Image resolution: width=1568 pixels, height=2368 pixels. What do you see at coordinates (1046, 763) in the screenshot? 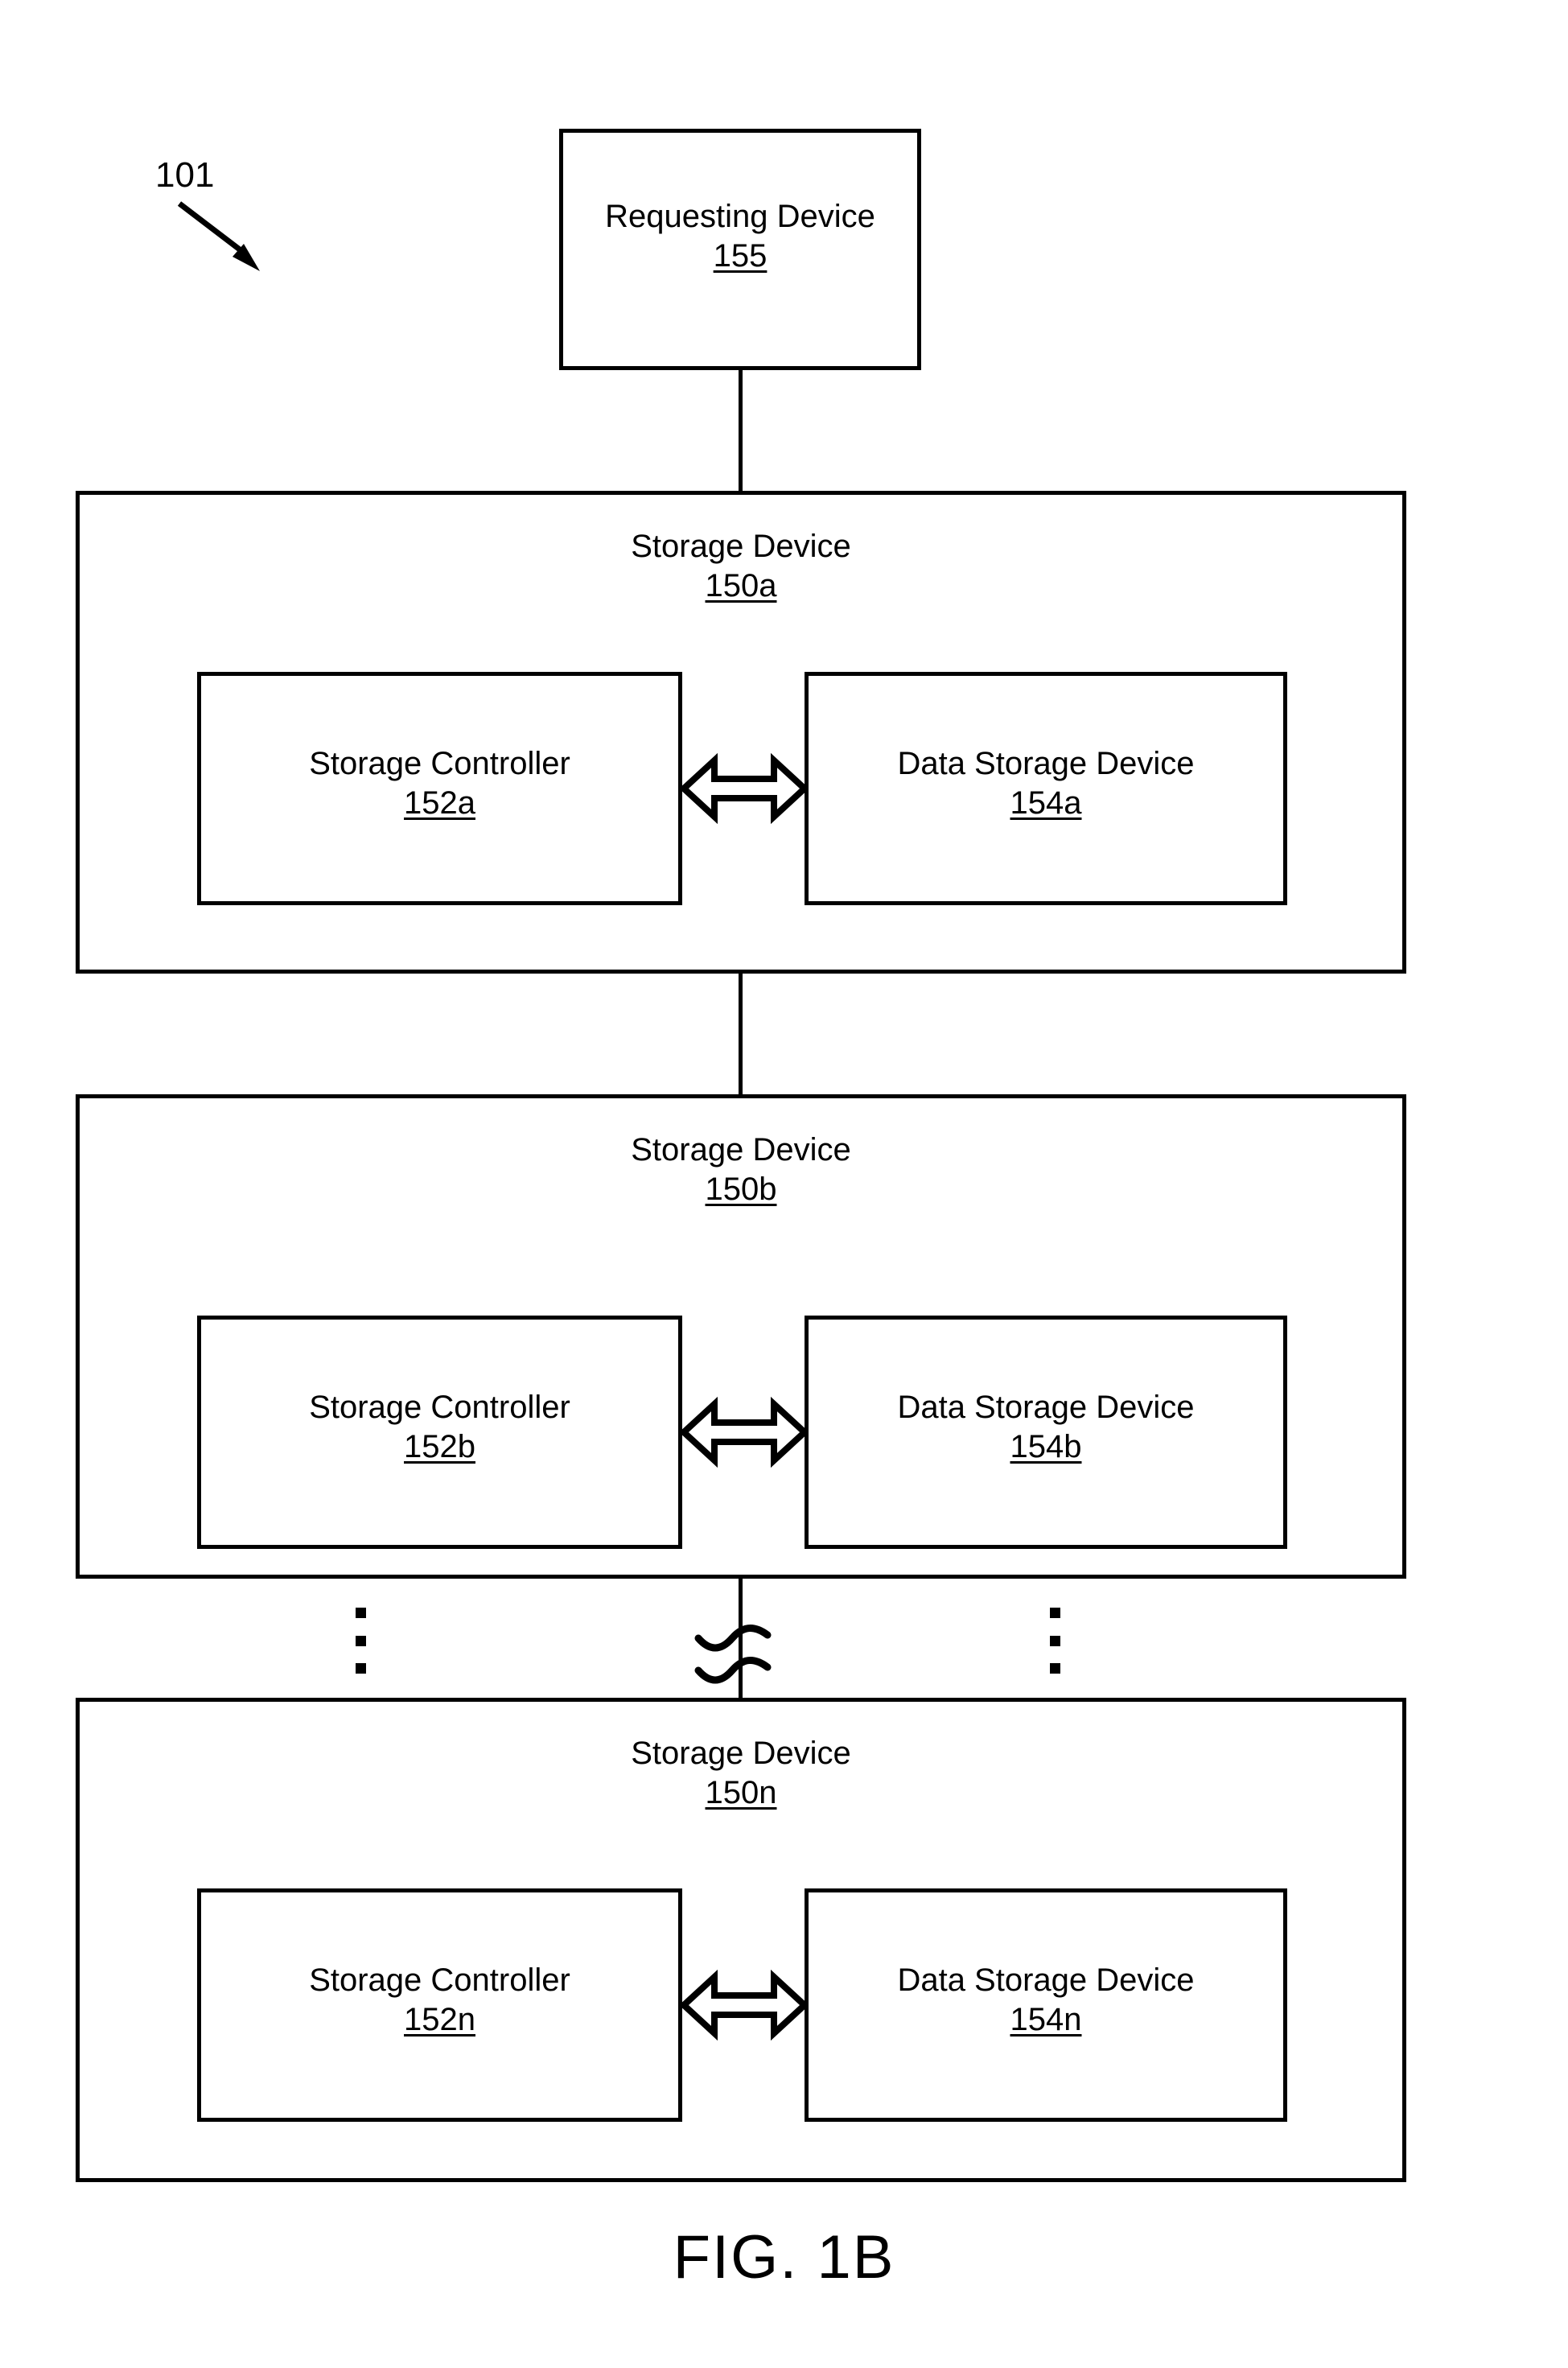
I see `data-storage-device-154a-title: Data Storage Device` at bounding box center [1046, 763].